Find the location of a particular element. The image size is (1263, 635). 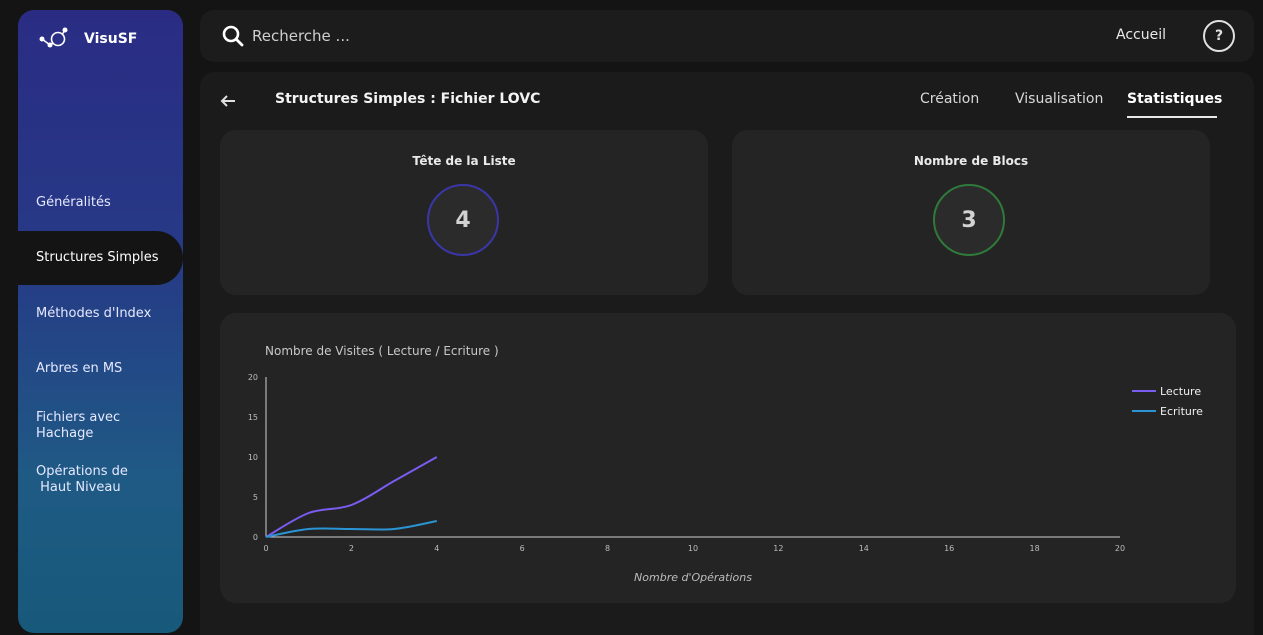

stat-value-head: 4 is located at coordinates (463, 220).